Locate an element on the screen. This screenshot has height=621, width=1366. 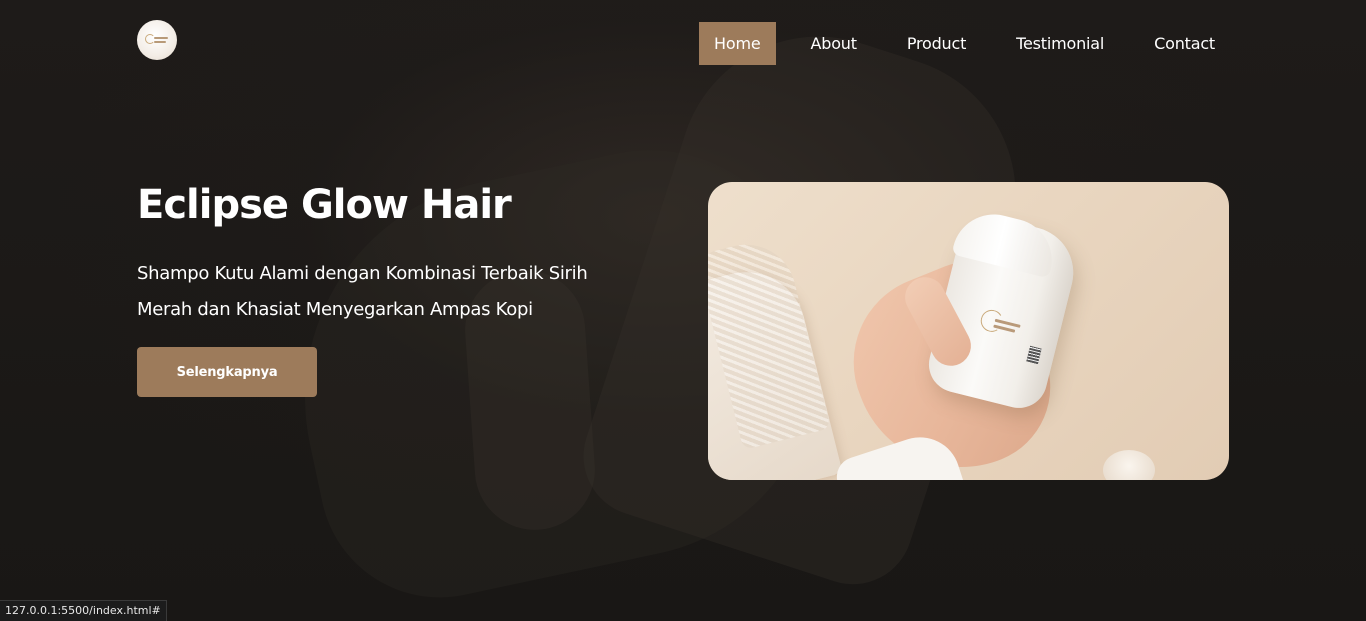
learn-more-button: Selengkapnya is located at coordinates (227, 372).